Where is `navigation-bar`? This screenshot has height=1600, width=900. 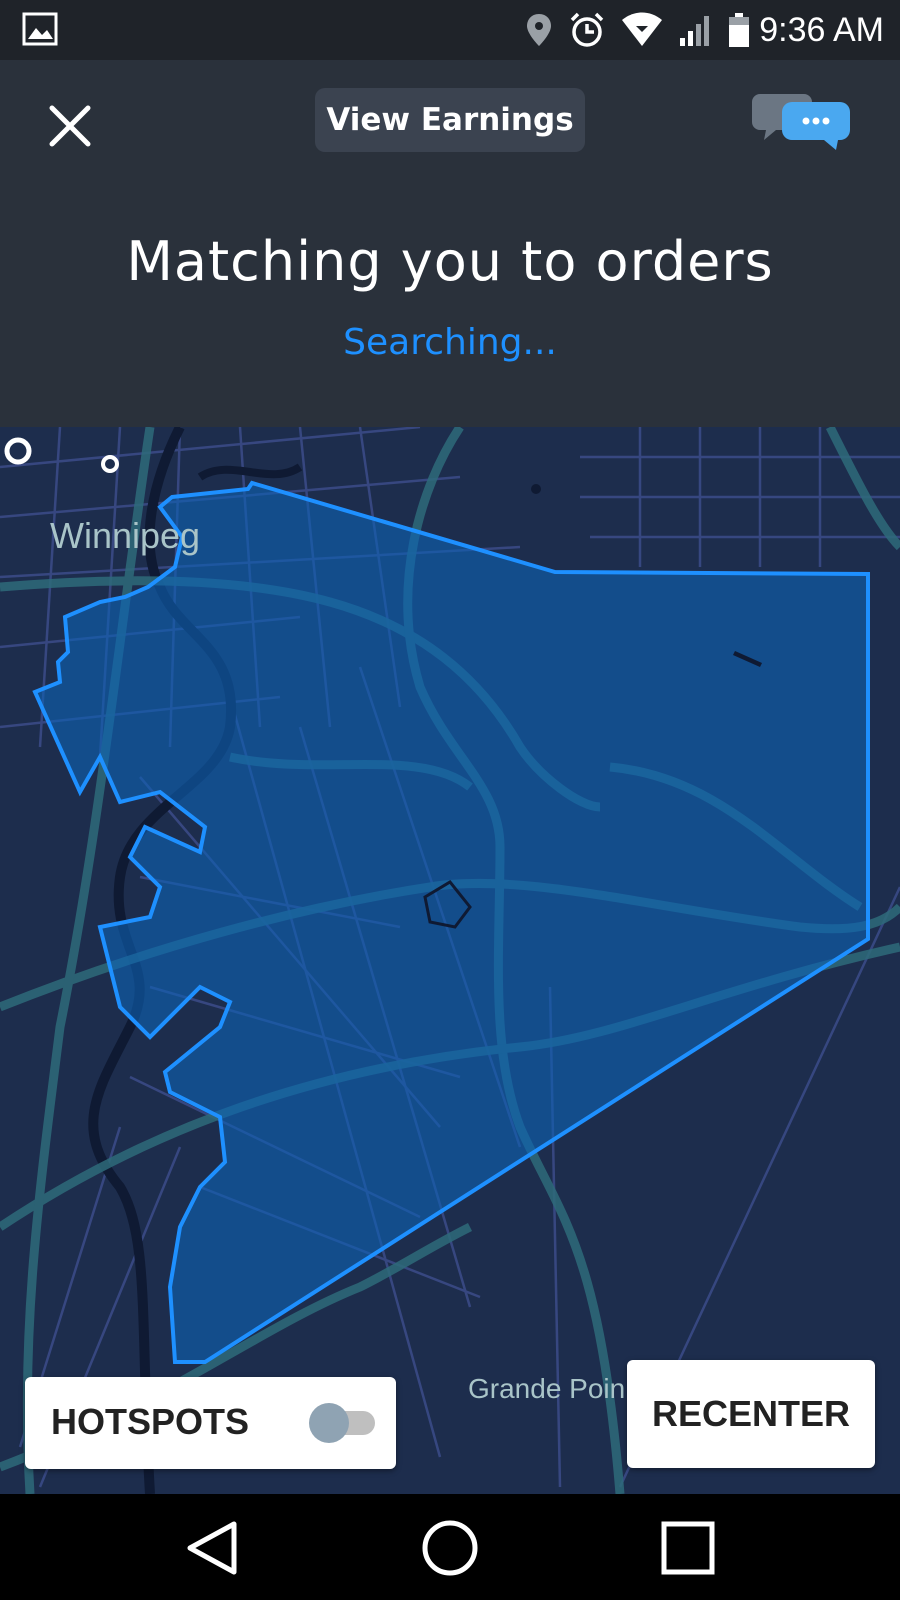
navigation-bar is located at coordinates (450, 1547).